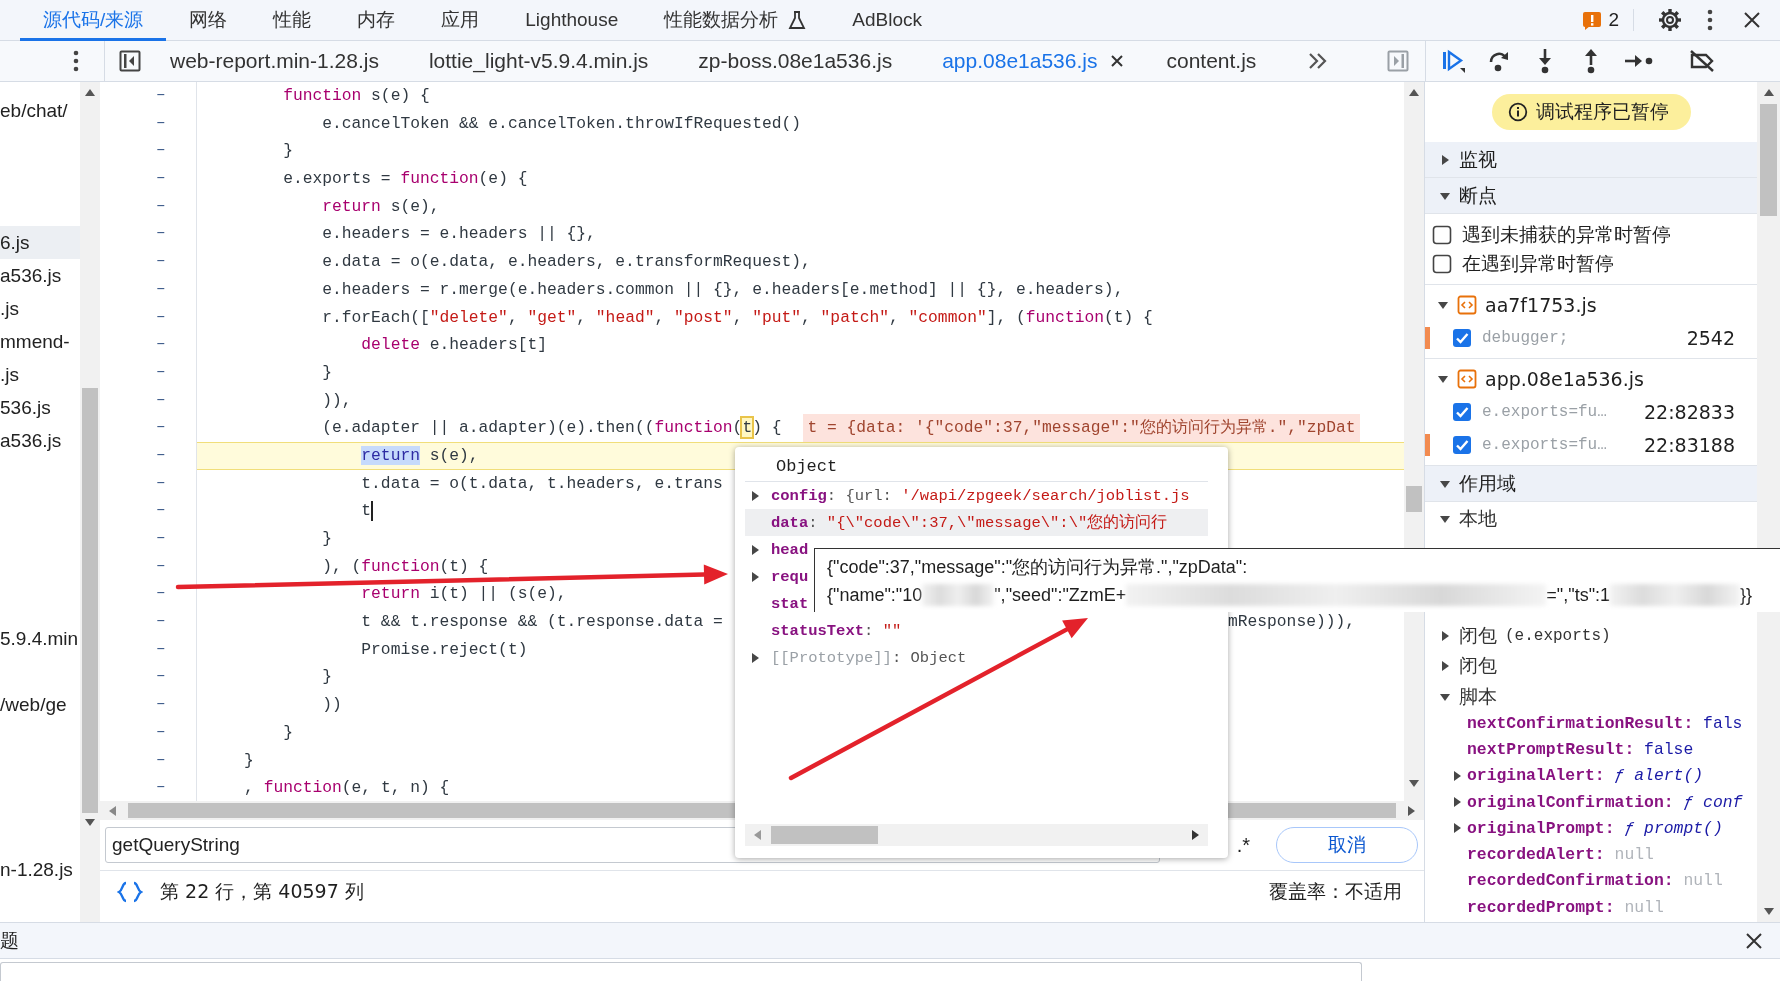 The height and width of the screenshot is (981, 1780). What do you see at coordinates (1565, 907) in the screenshot?
I see `property: recordedPrompt: null` at bounding box center [1565, 907].